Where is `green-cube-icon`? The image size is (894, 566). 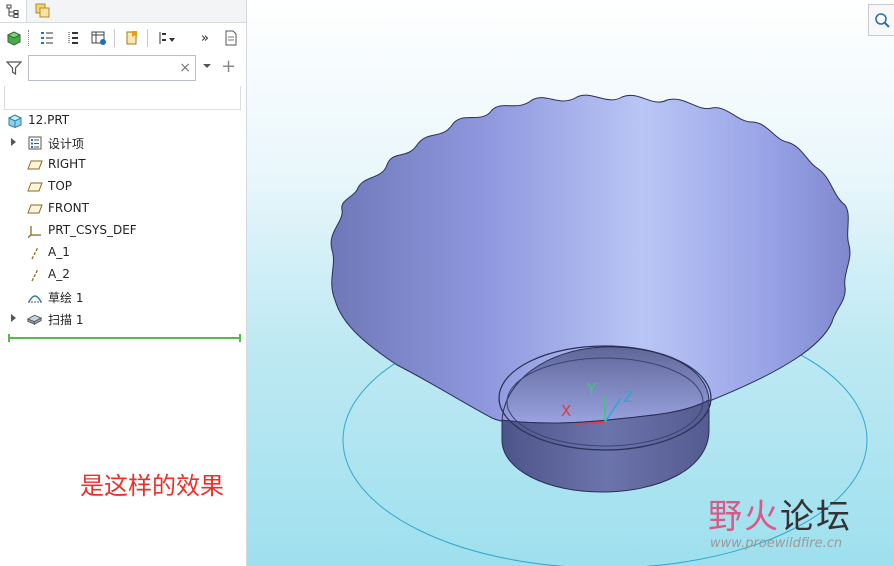 green-cube-icon is located at coordinates (14, 38).